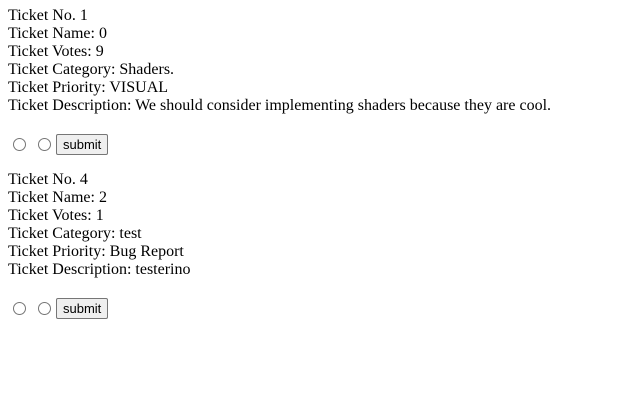  I want to click on ticket-votes: Ticket Votes: 1, so click(56, 215).